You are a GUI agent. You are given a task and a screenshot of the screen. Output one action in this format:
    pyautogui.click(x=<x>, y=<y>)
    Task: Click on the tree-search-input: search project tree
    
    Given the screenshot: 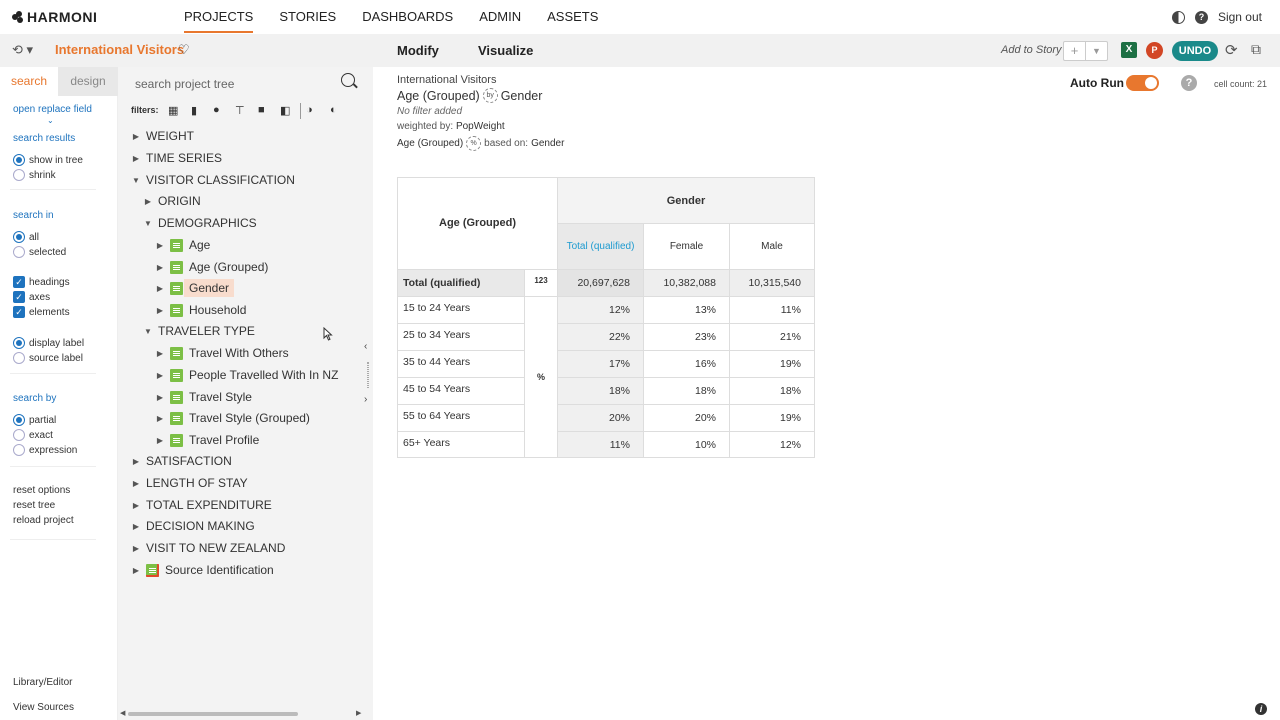 What is the action you would take?
    pyautogui.click(x=245, y=84)
    